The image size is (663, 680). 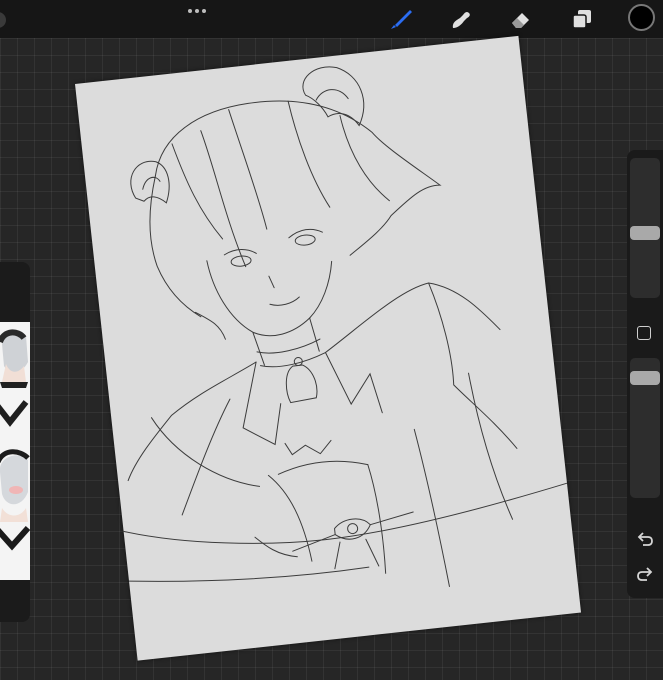 I want to click on right-sidebar, so click(x=645, y=374).